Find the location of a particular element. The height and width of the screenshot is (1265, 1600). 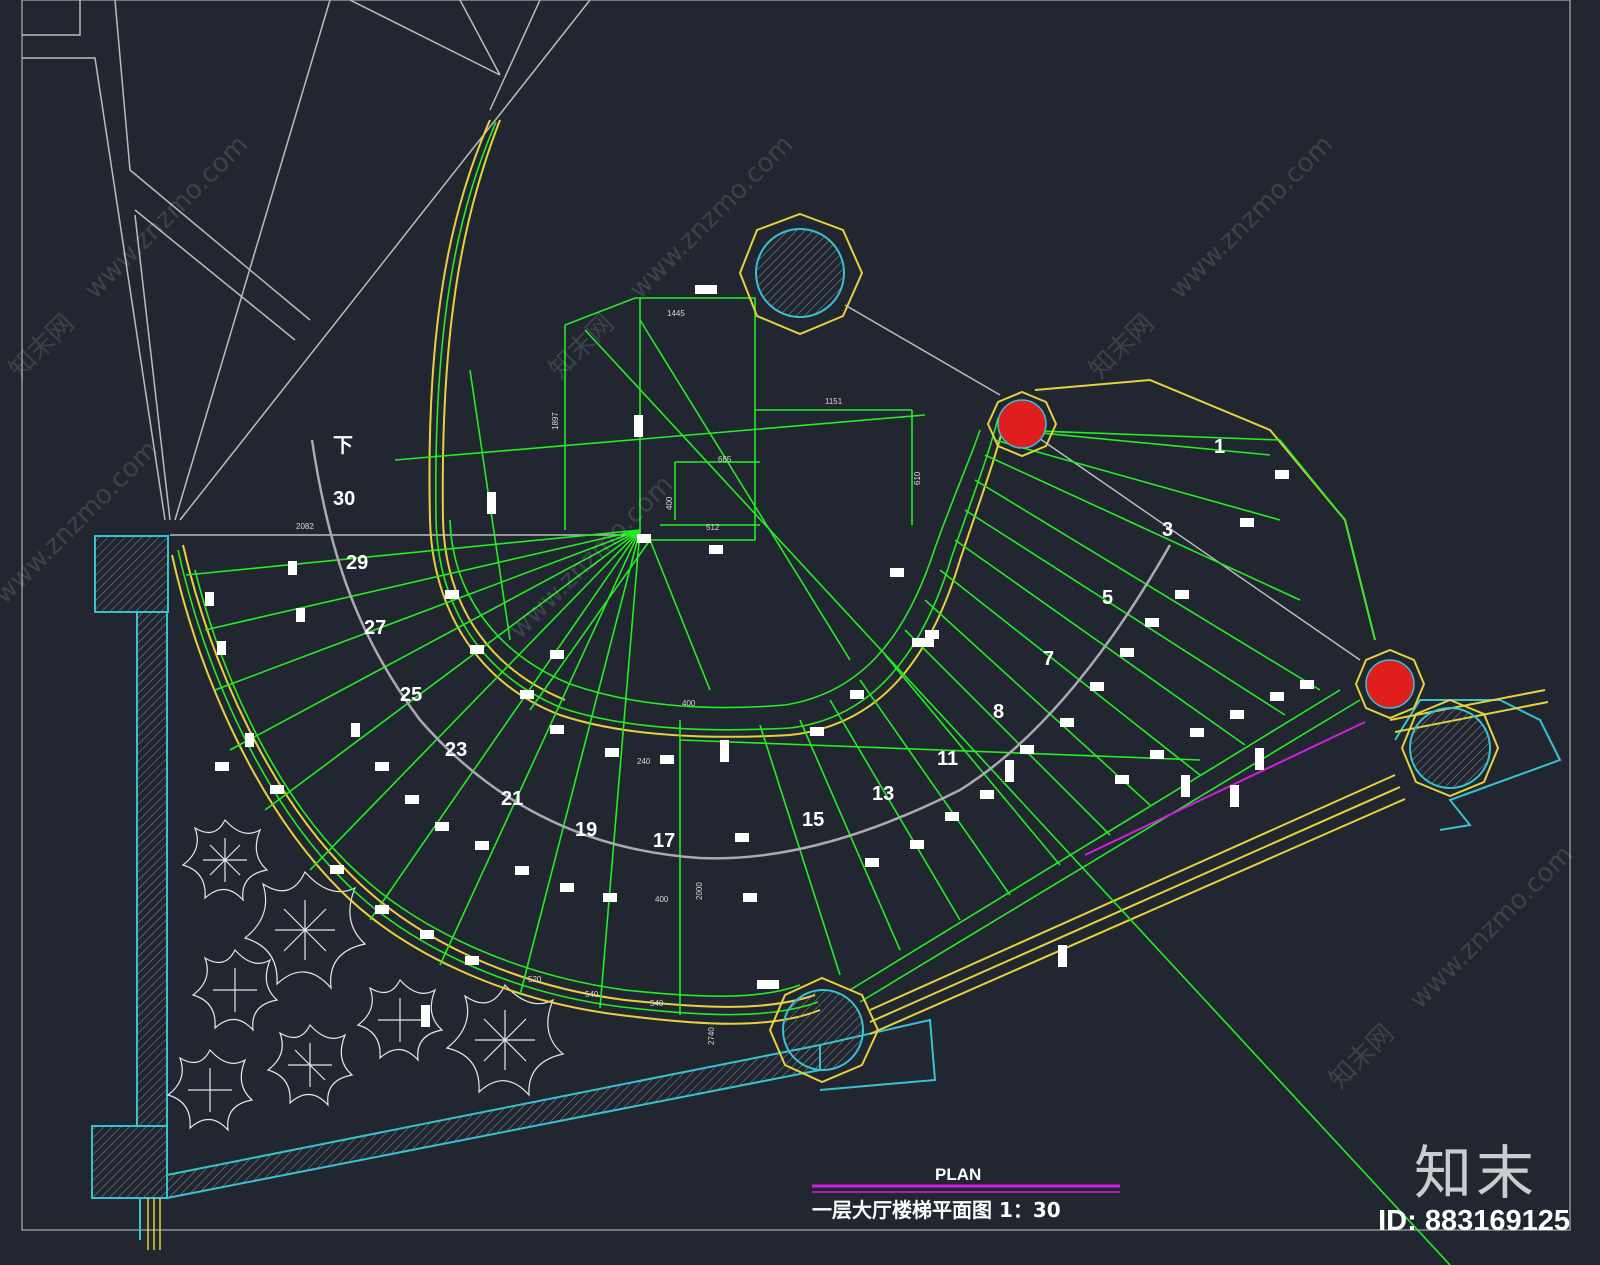

dim-left-height: 1897 is located at coordinates (555, 421).